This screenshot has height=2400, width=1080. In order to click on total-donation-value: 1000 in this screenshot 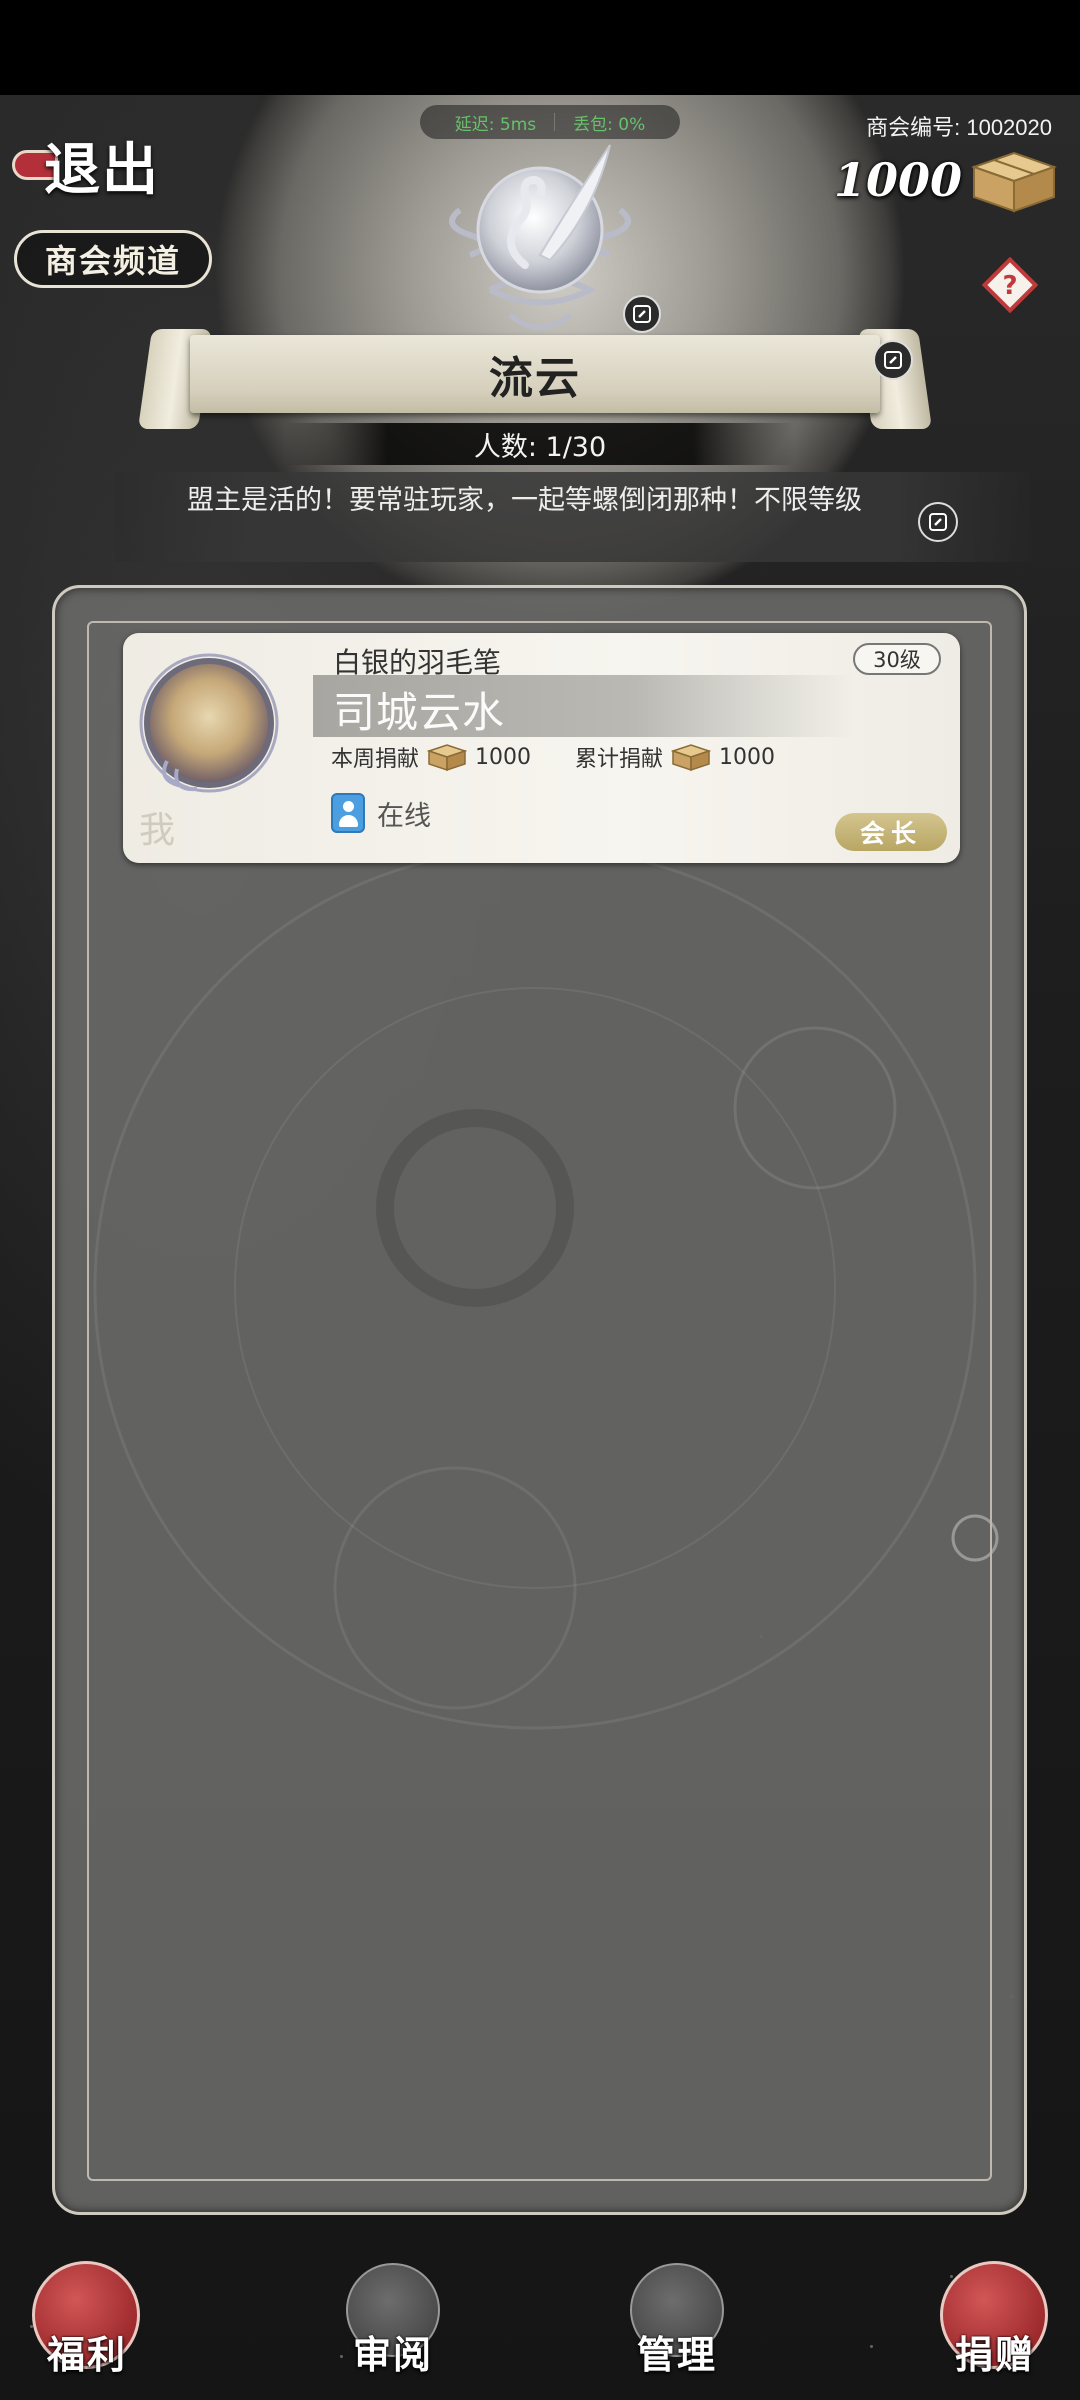, I will do `click(747, 757)`.